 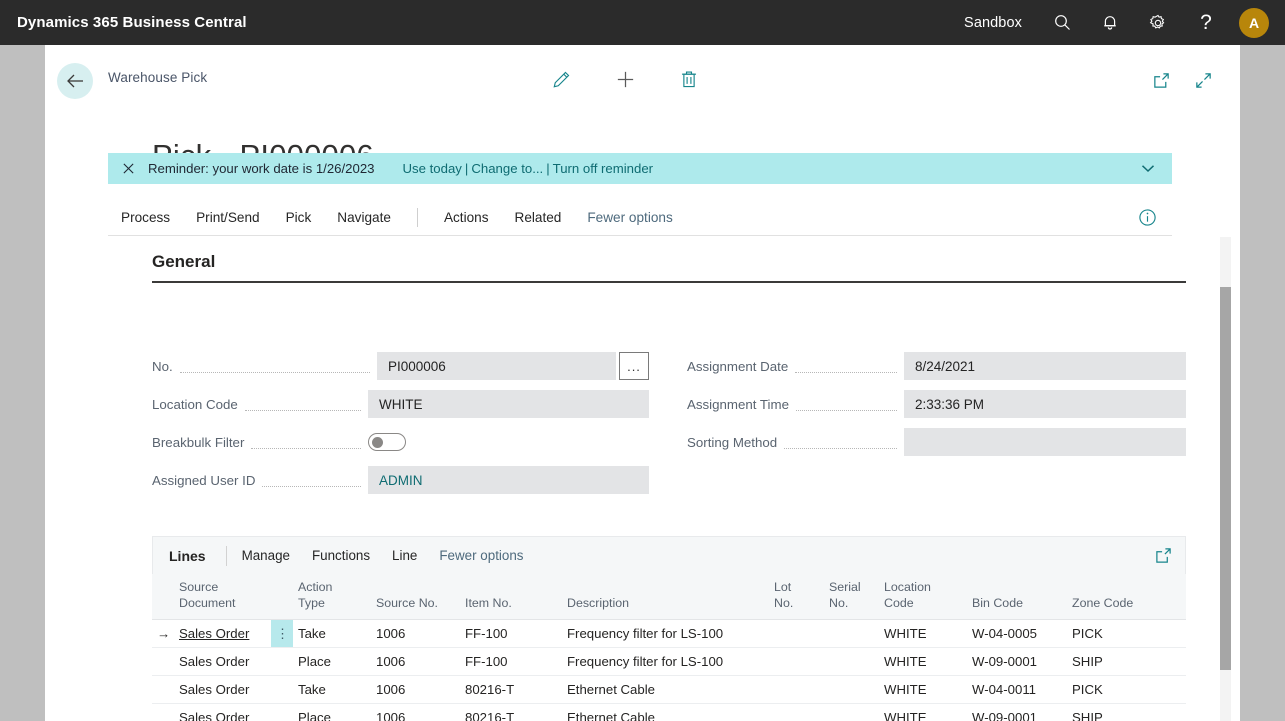 What do you see at coordinates (923, 597) in the screenshot?
I see `col-location-code: Location Code` at bounding box center [923, 597].